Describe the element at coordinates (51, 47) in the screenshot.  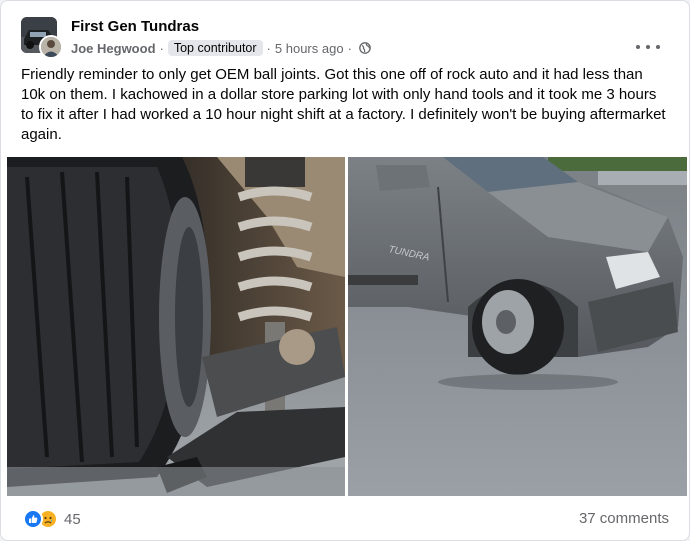
I see `user-avatar` at that location.